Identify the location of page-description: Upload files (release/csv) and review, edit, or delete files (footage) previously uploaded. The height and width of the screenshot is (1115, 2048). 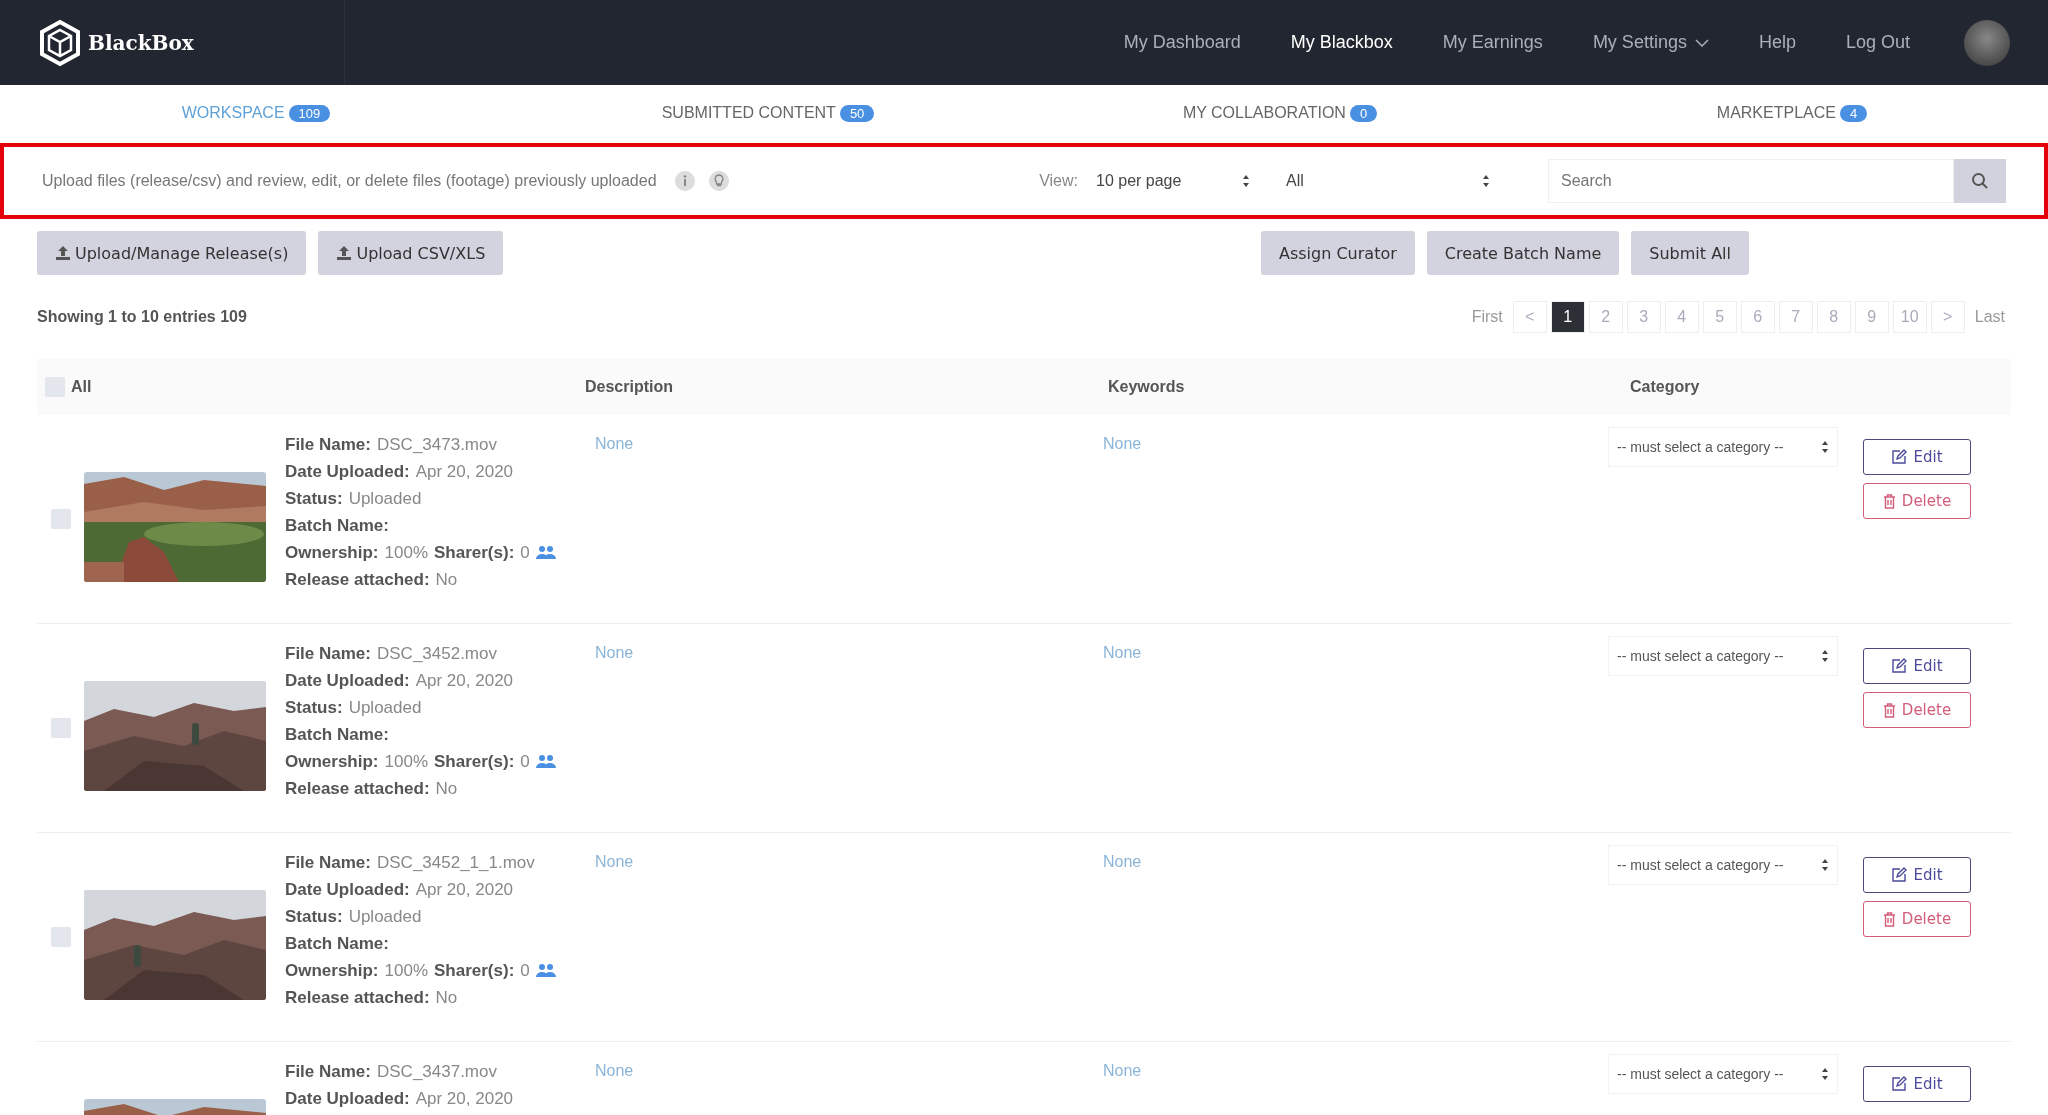
(349, 181).